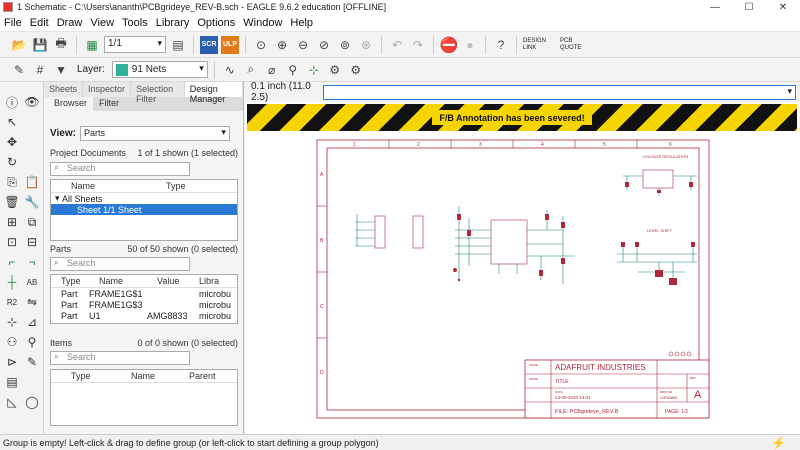 This screenshot has width=800, height=450. Describe the element at coordinates (749, 7) in the screenshot. I see `maximize-button: ☐` at that location.